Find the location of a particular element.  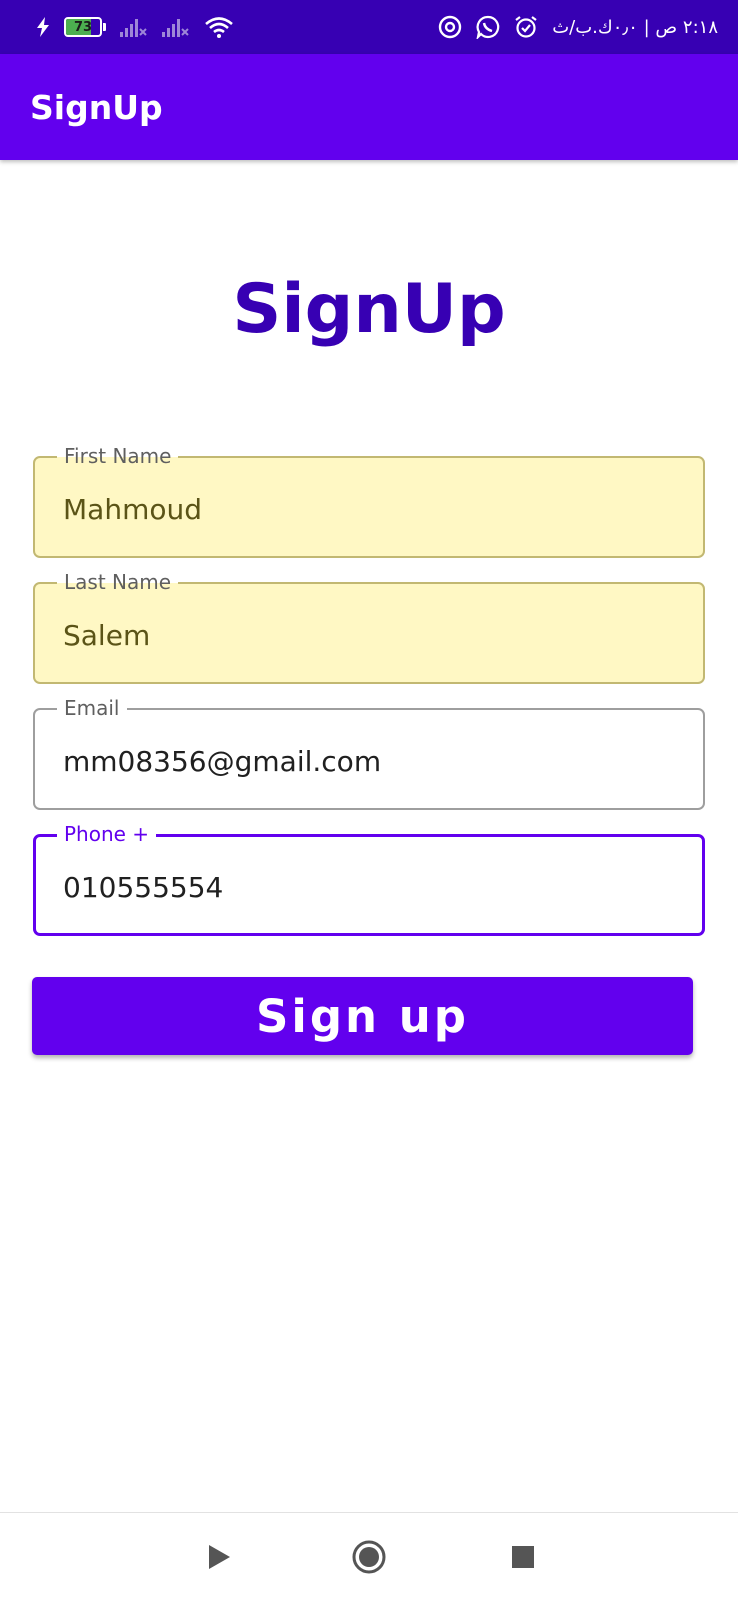

first-name-label: First Name is located at coordinates (118, 456).